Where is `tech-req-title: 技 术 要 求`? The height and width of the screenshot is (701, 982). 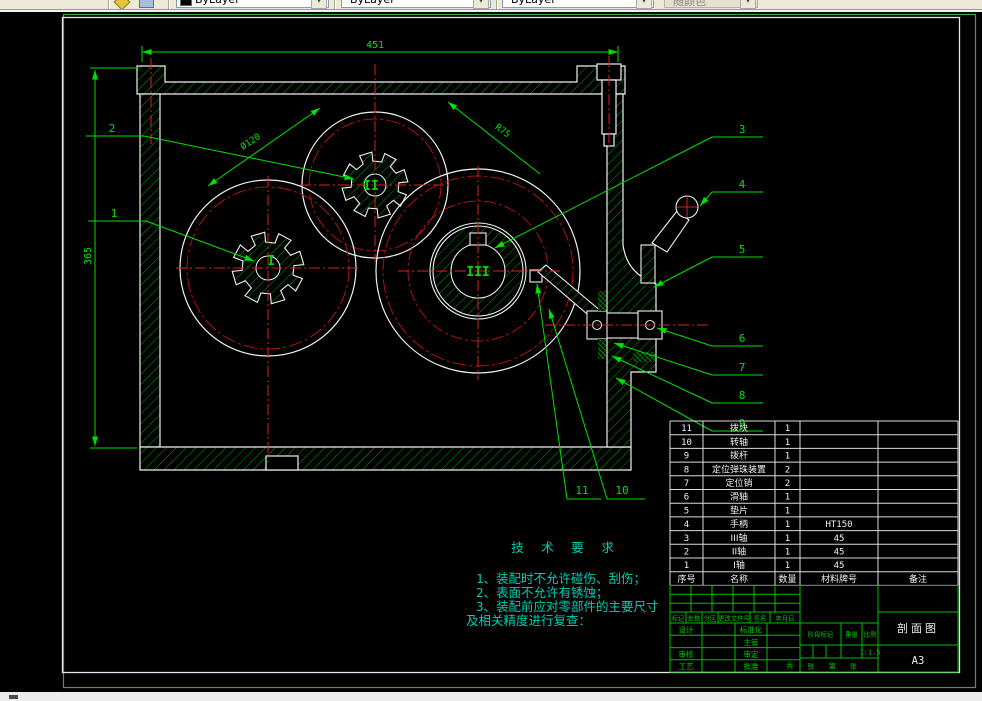
tech-req-title: 技 术 要 求 is located at coordinates (565, 547).